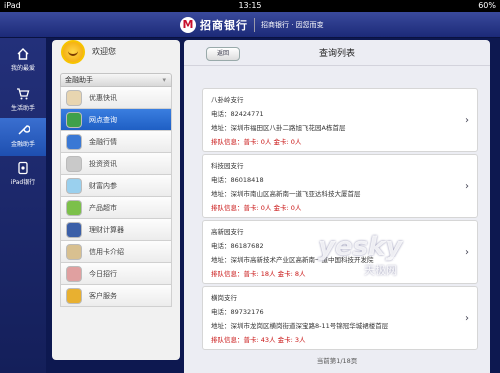 The width and height of the screenshot is (500, 373). What do you see at coordinates (103, 186) in the screenshot?
I see `menu-label: 财富内参` at bounding box center [103, 186].